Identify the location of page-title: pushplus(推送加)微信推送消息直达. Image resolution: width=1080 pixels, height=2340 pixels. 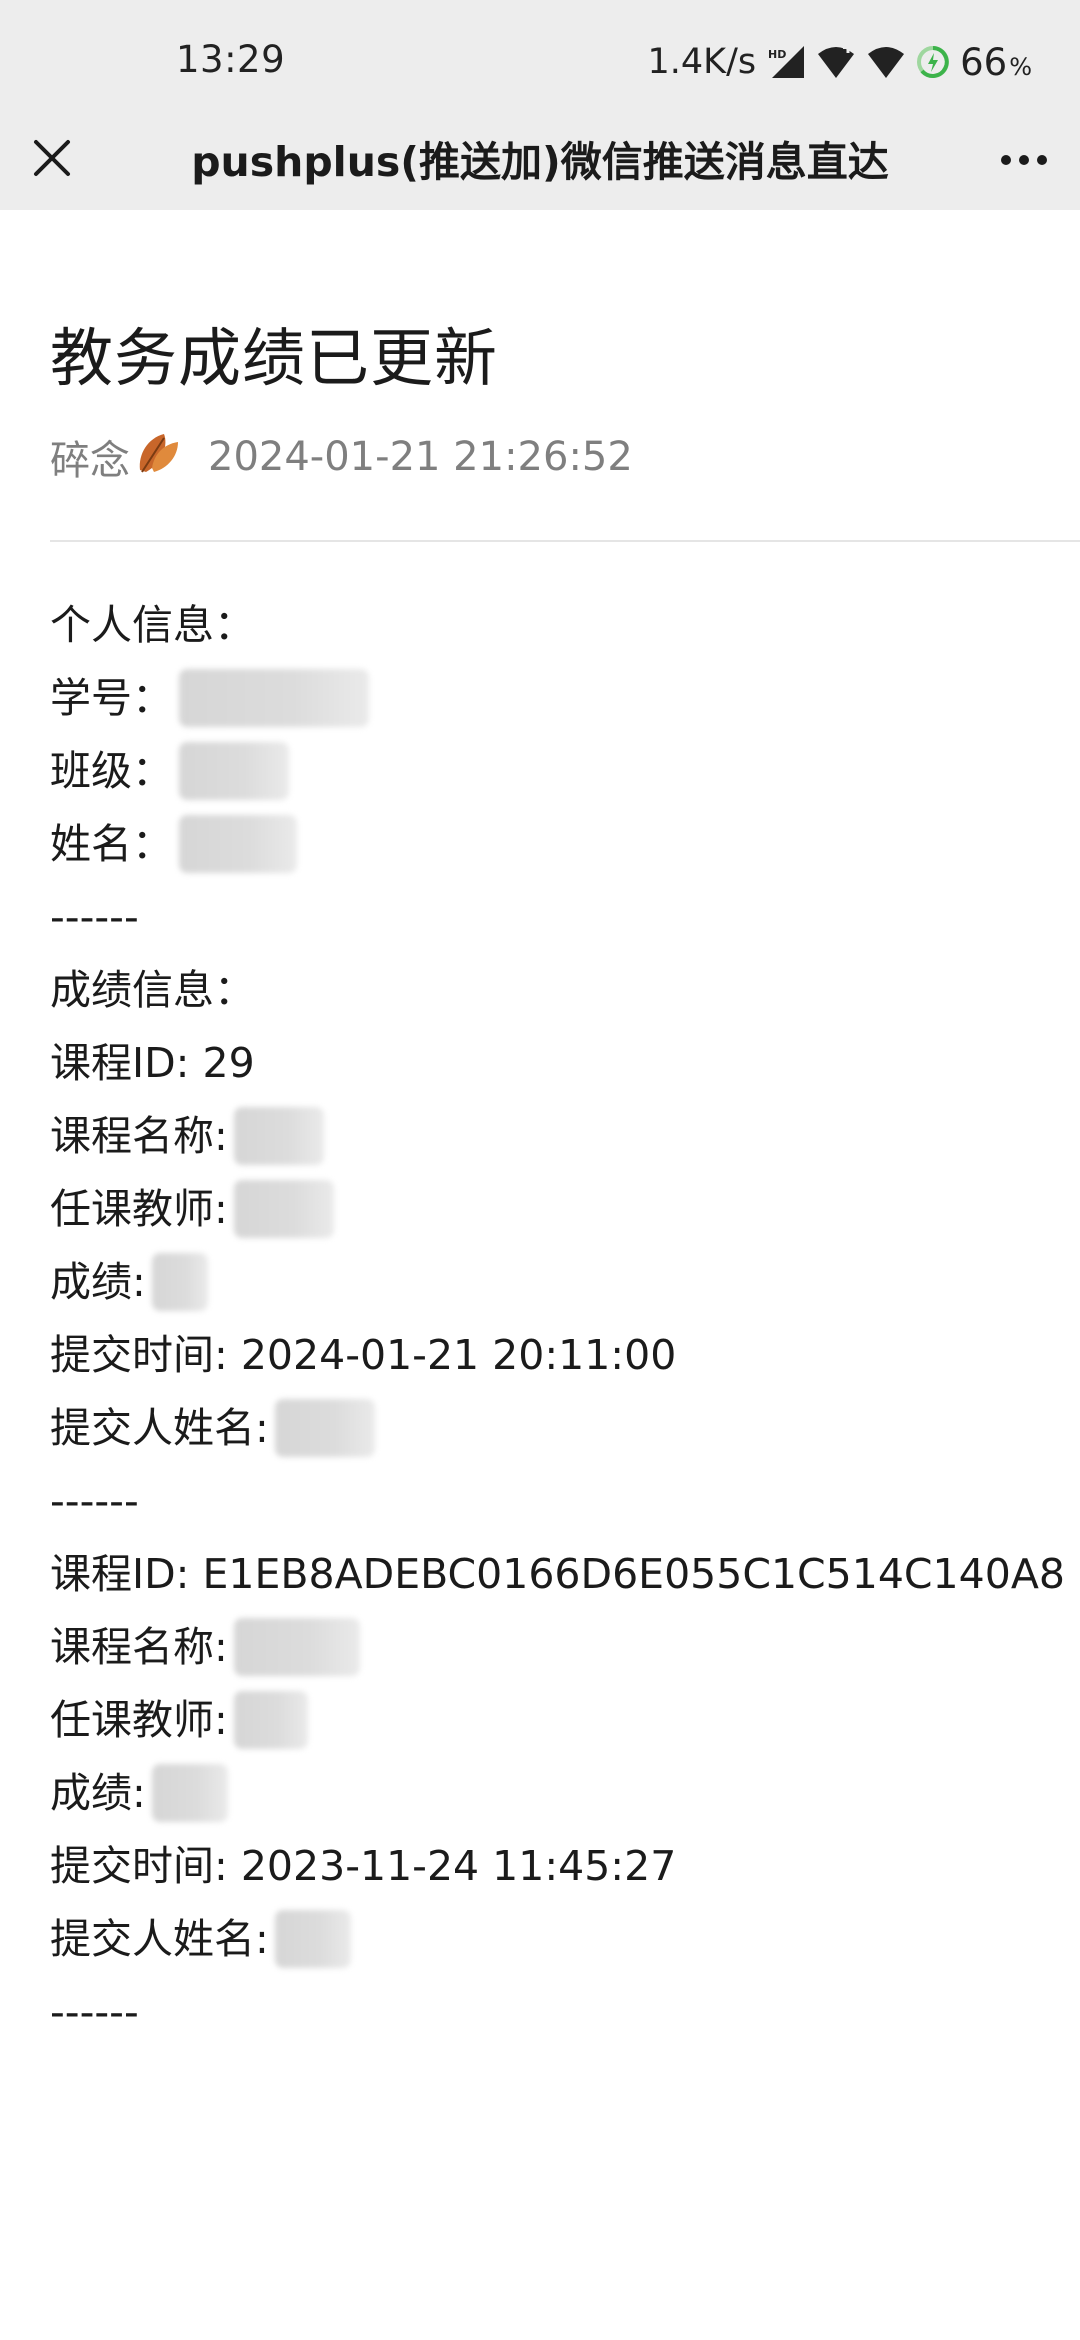
(540, 162).